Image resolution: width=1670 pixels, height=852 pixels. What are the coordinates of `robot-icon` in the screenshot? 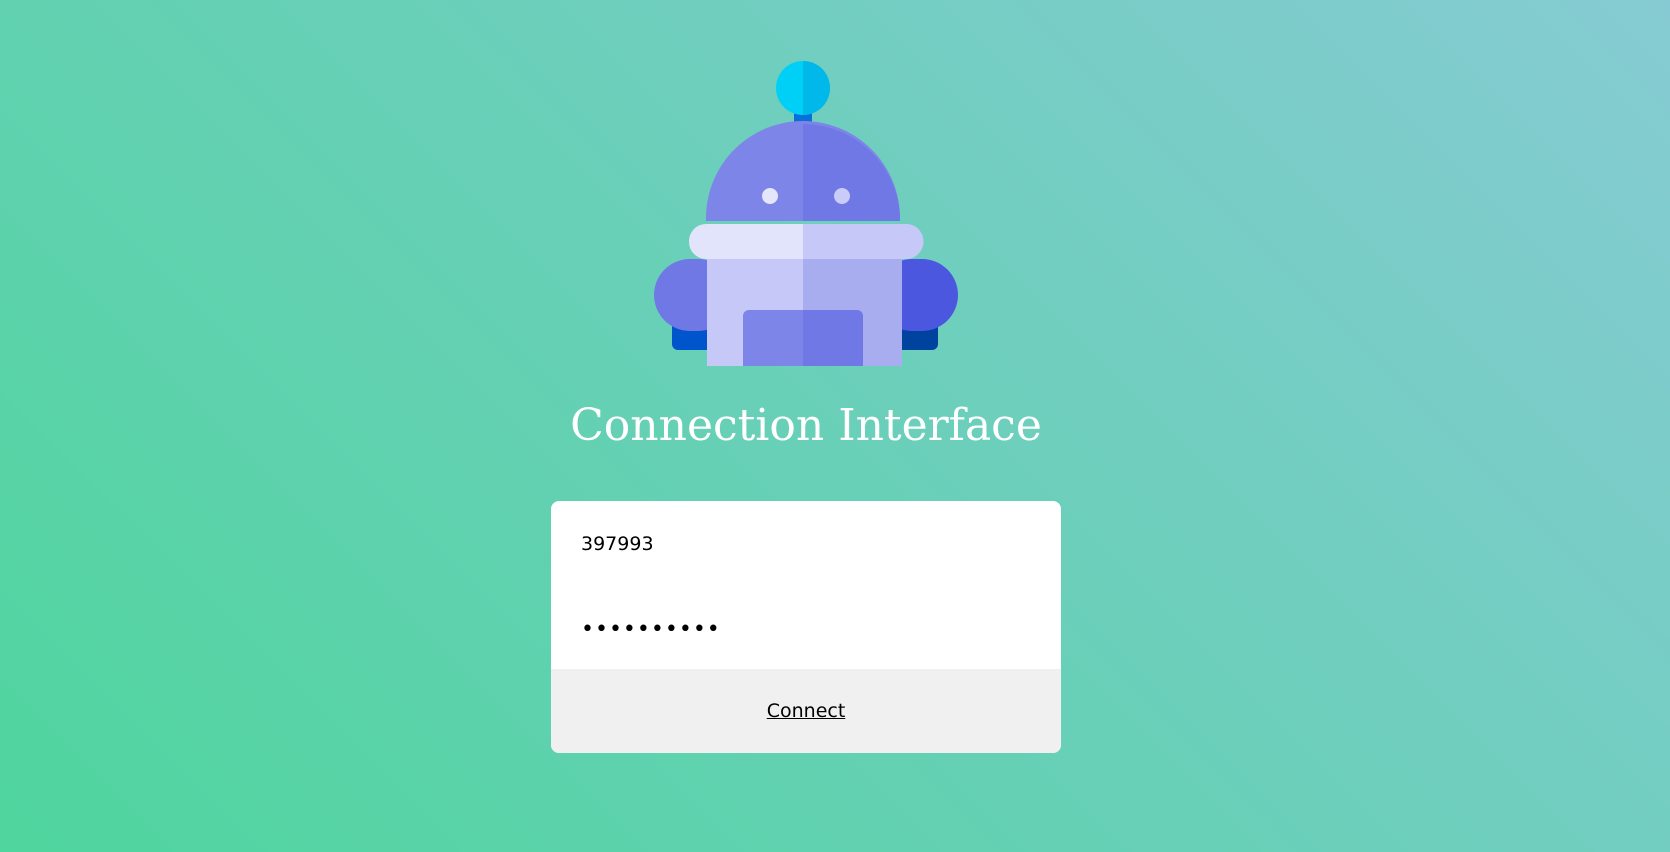 It's located at (806, 212).